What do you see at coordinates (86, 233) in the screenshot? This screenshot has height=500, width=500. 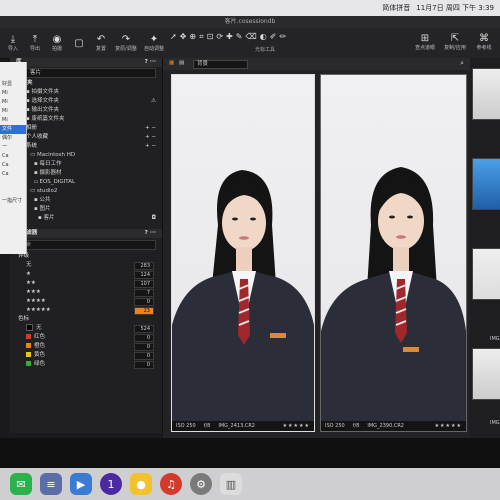 I see `filter-header: ▾ 过滤器? ···` at bounding box center [86, 233].